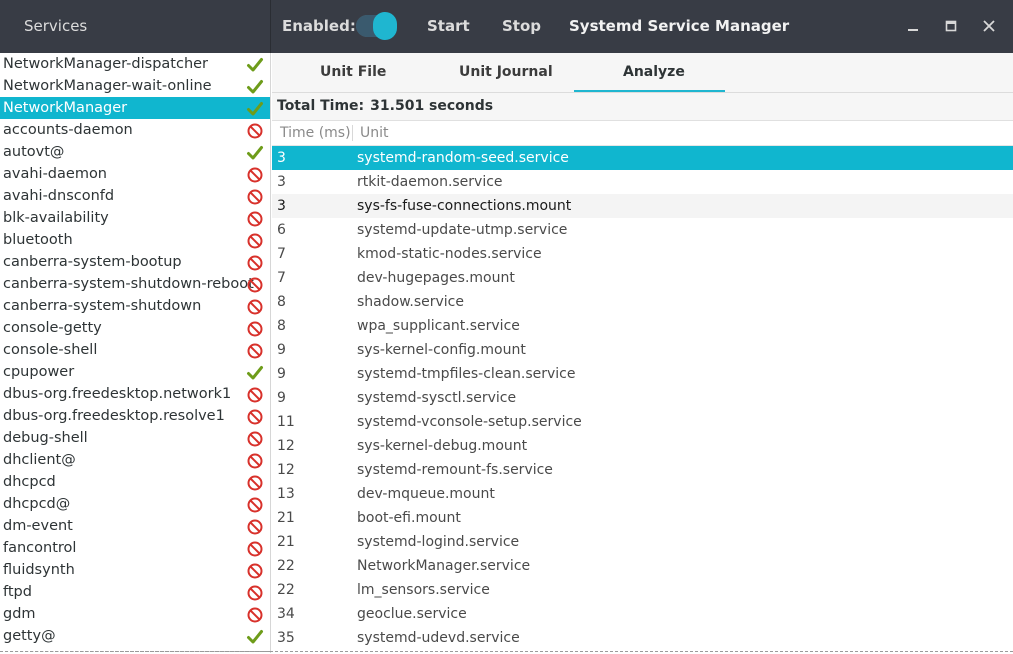  What do you see at coordinates (39, 460) in the screenshot?
I see `service-name: dhclient@` at bounding box center [39, 460].